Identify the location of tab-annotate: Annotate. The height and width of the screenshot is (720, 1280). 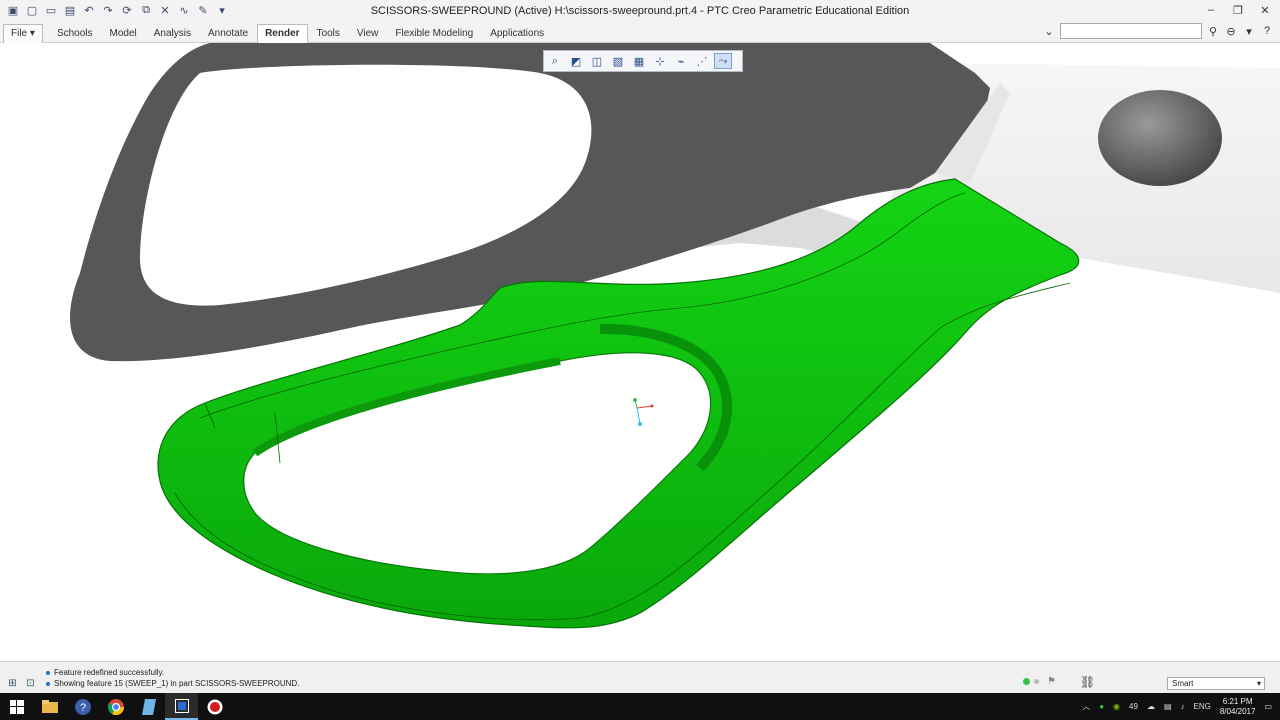
(228, 34).